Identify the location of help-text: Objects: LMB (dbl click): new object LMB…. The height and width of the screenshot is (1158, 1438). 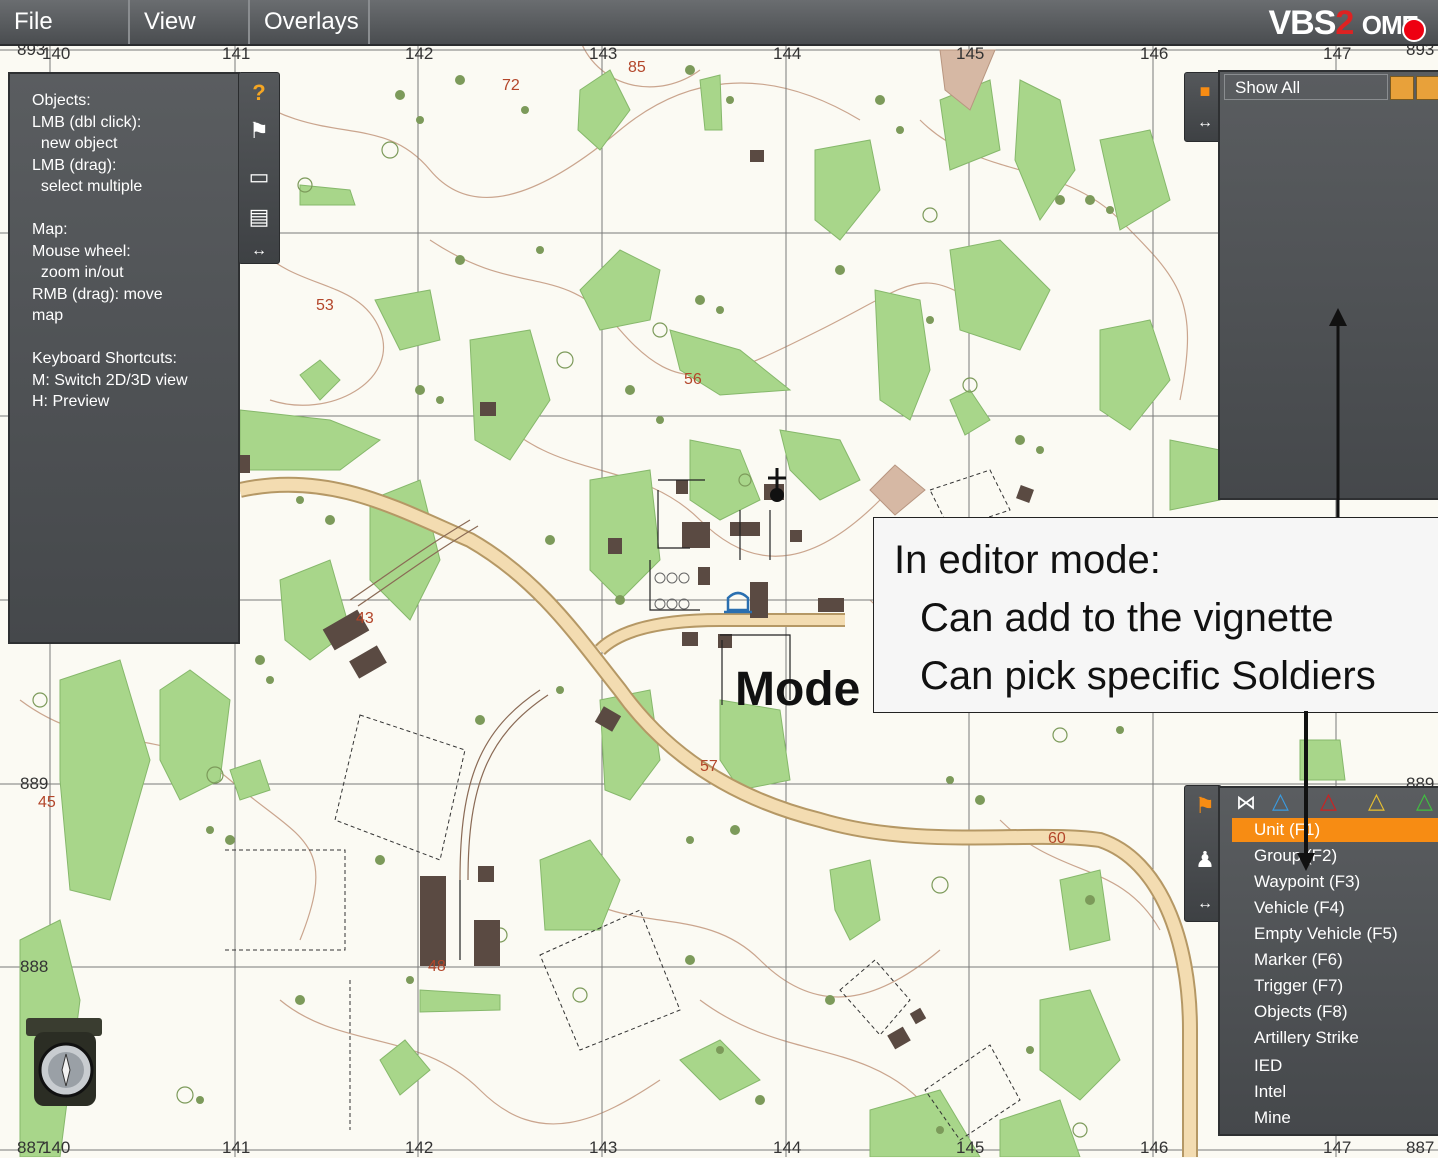
(110, 251).